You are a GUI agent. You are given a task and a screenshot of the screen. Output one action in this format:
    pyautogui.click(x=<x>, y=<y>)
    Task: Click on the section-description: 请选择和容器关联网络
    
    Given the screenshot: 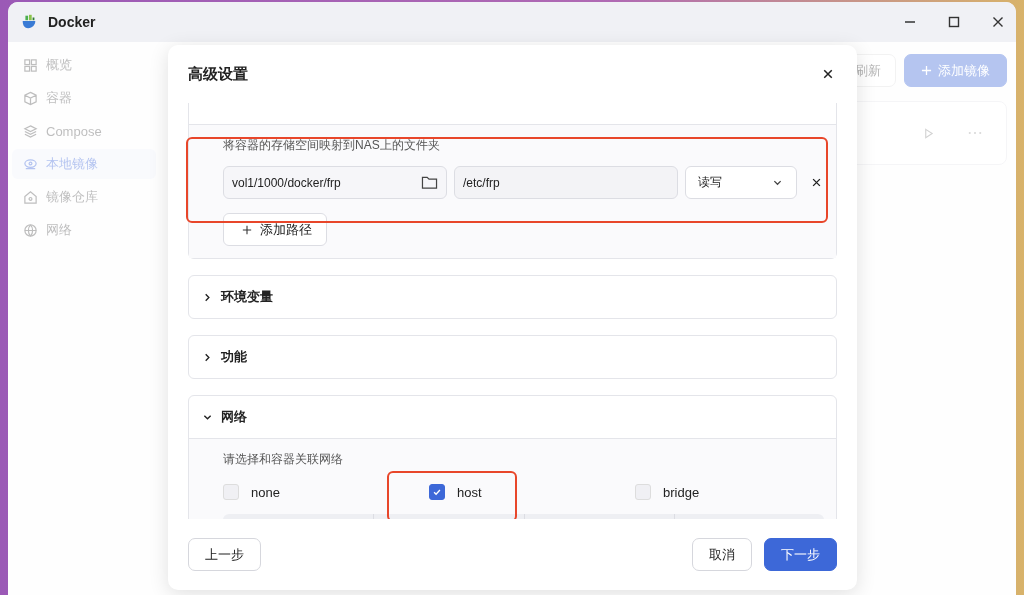 What is the action you would take?
    pyautogui.click(x=283, y=459)
    